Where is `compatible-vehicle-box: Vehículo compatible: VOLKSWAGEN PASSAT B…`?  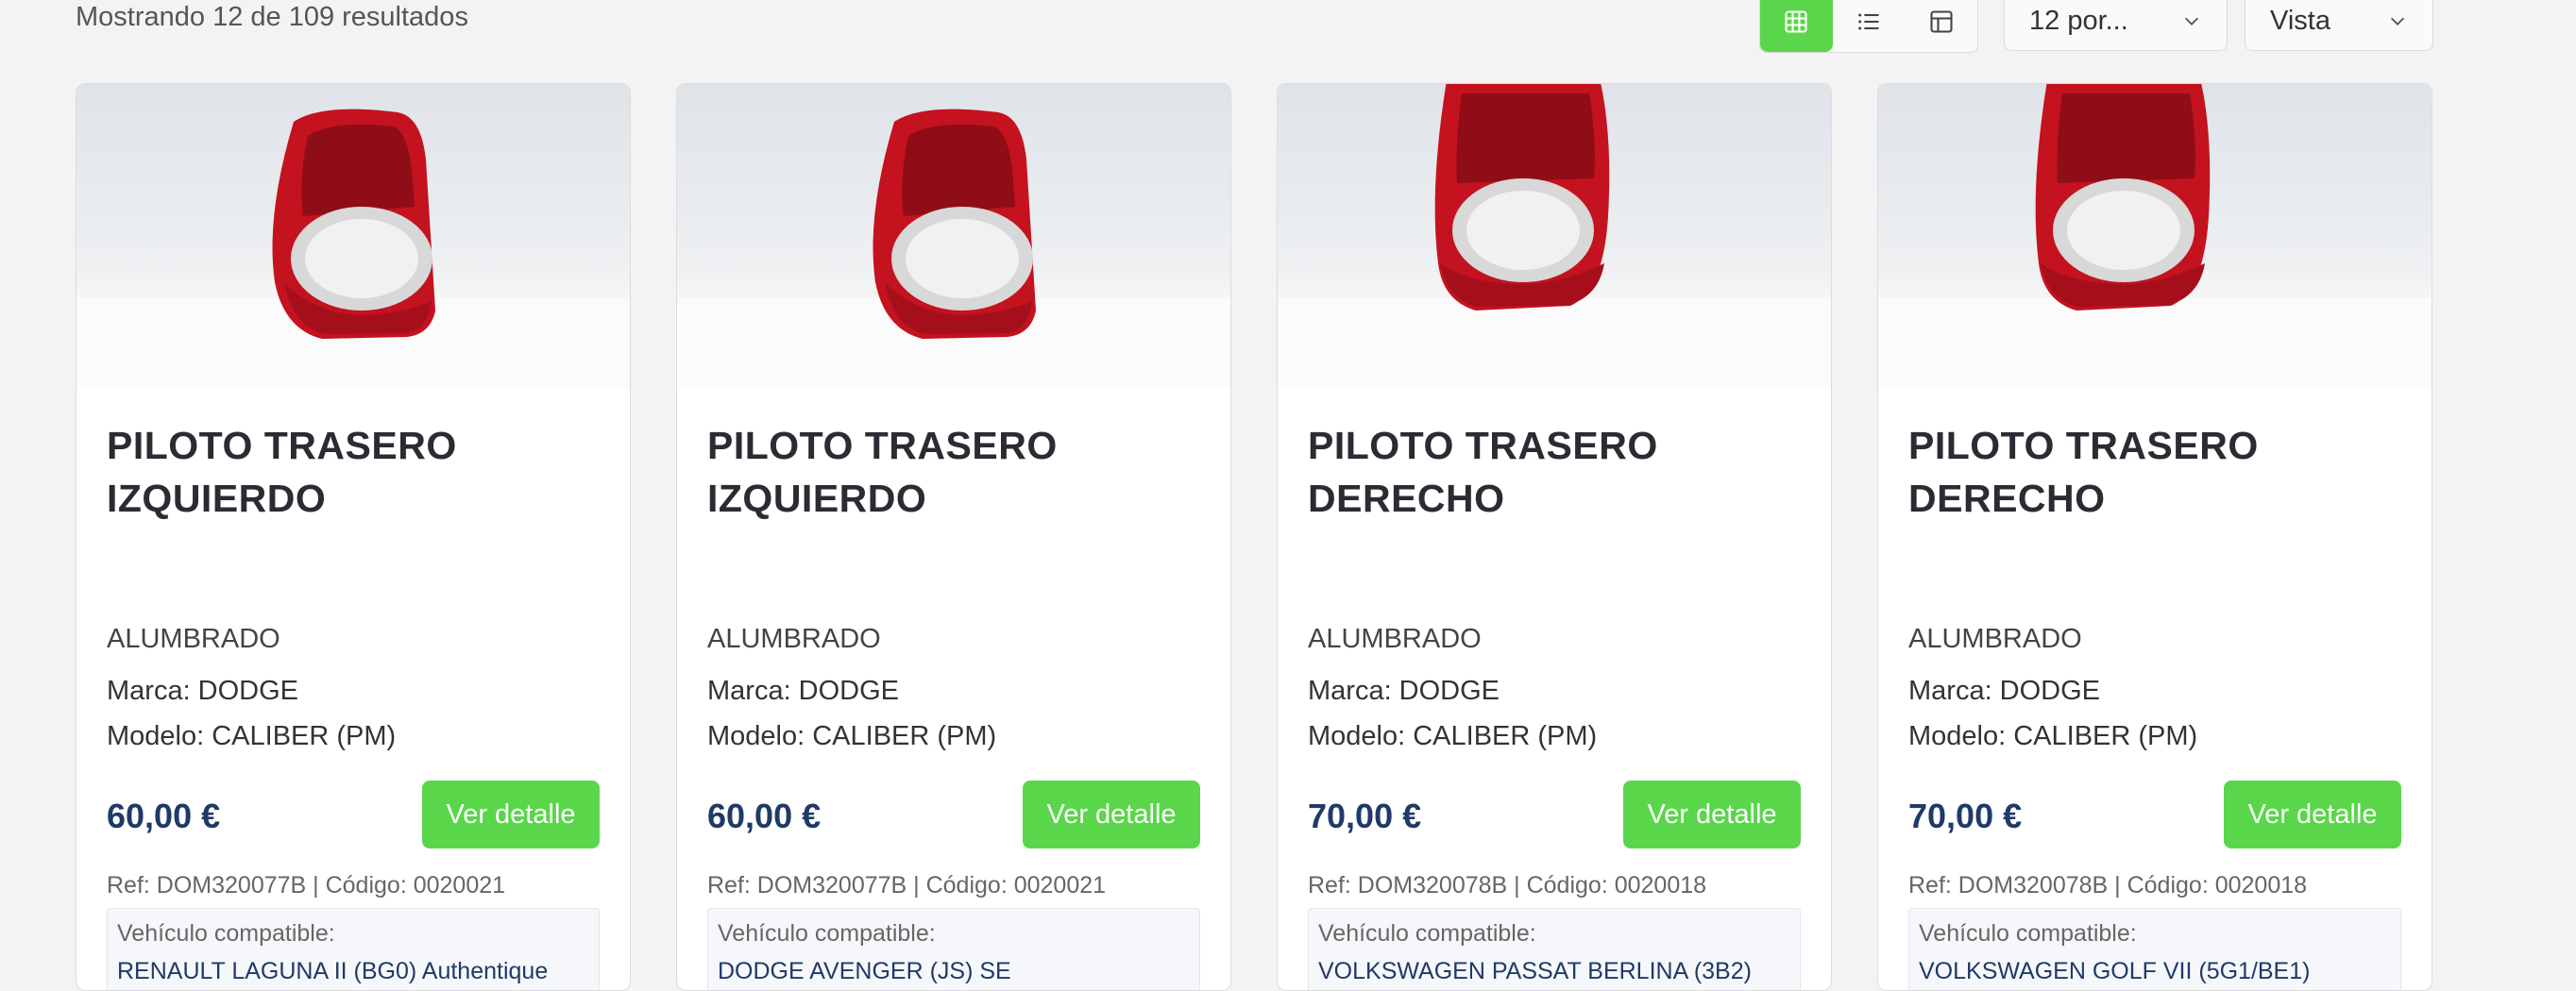 compatible-vehicle-box: Vehículo compatible: VOLKSWAGEN PASSAT B… is located at coordinates (1554, 949).